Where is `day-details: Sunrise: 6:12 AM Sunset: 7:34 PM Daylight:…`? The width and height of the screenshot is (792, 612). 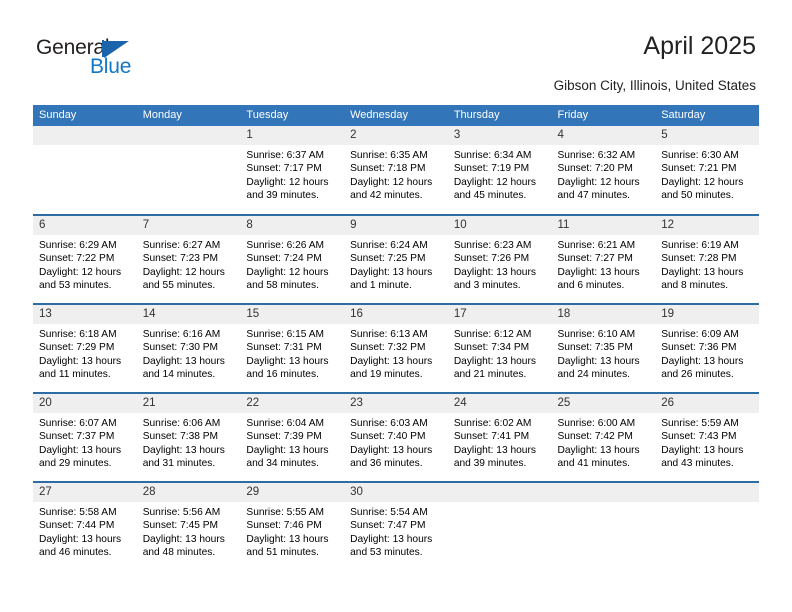
day-details: Sunrise: 6:12 AM Sunset: 7:34 PM Daylight:… is located at coordinates (500, 352).